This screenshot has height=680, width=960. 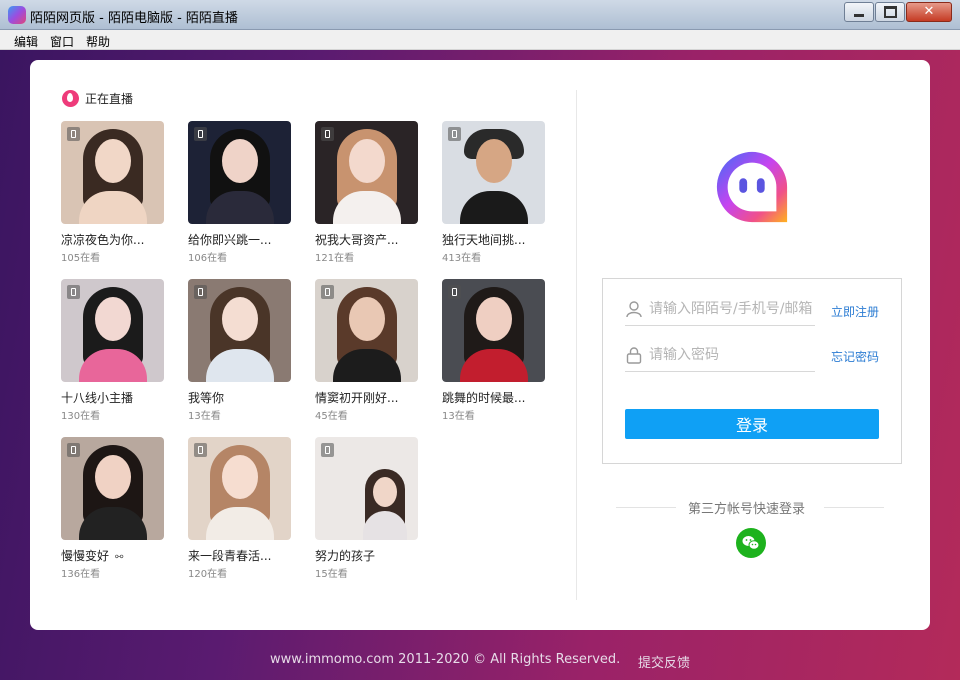 I want to click on momo-app-icon, so click(x=17, y=15).